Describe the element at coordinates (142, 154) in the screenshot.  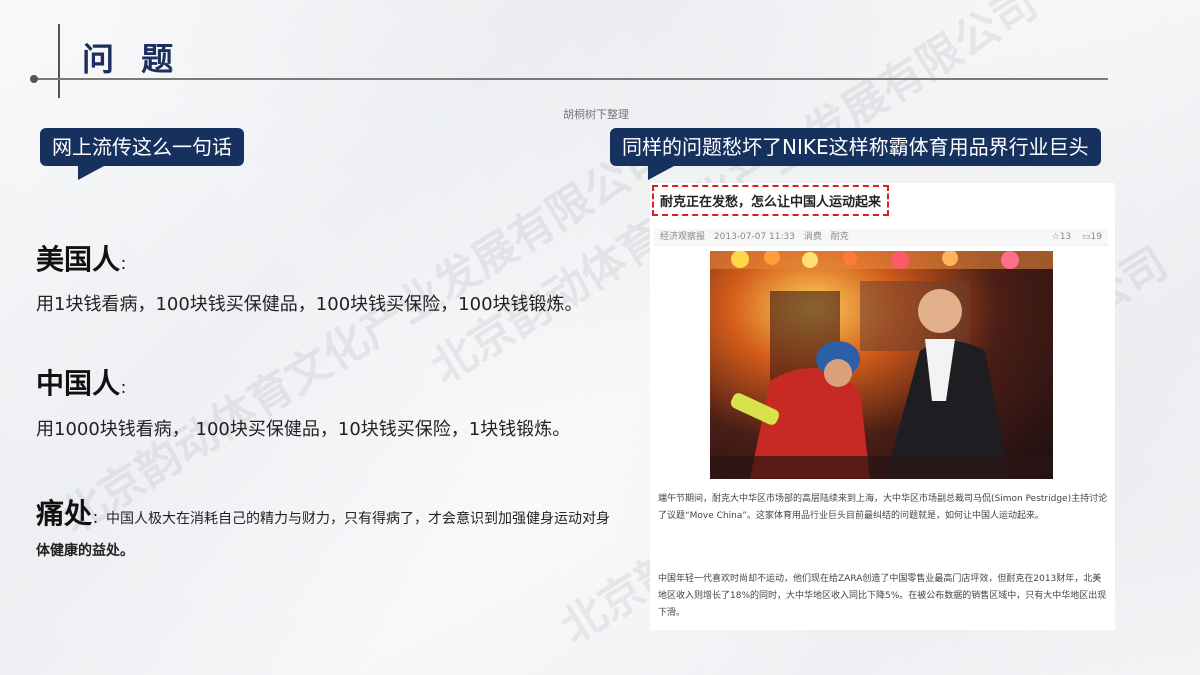
I see `banner-left: 网上流传这么一句话` at that location.